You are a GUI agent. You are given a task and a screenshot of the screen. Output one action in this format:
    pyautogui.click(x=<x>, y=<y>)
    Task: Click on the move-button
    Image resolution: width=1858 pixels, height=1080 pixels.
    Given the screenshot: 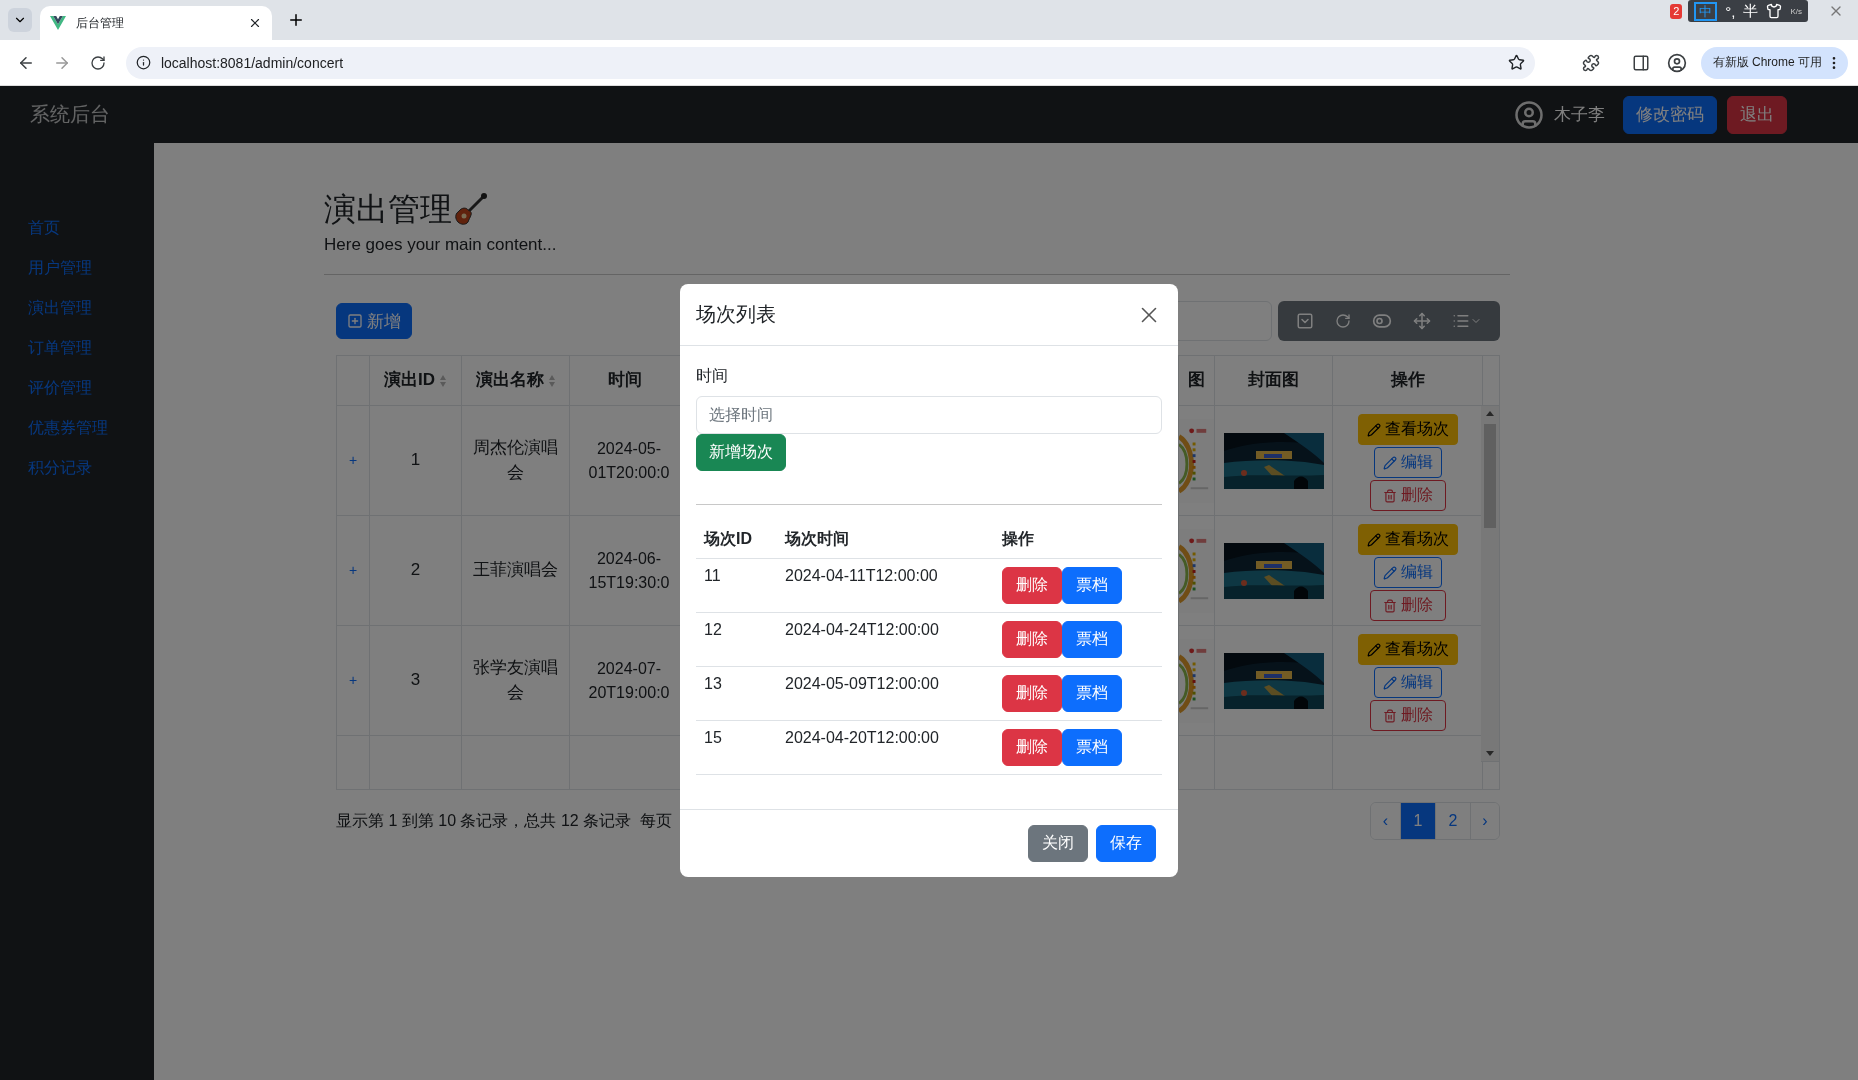 What is the action you would take?
    pyautogui.click(x=1421, y=321)
    